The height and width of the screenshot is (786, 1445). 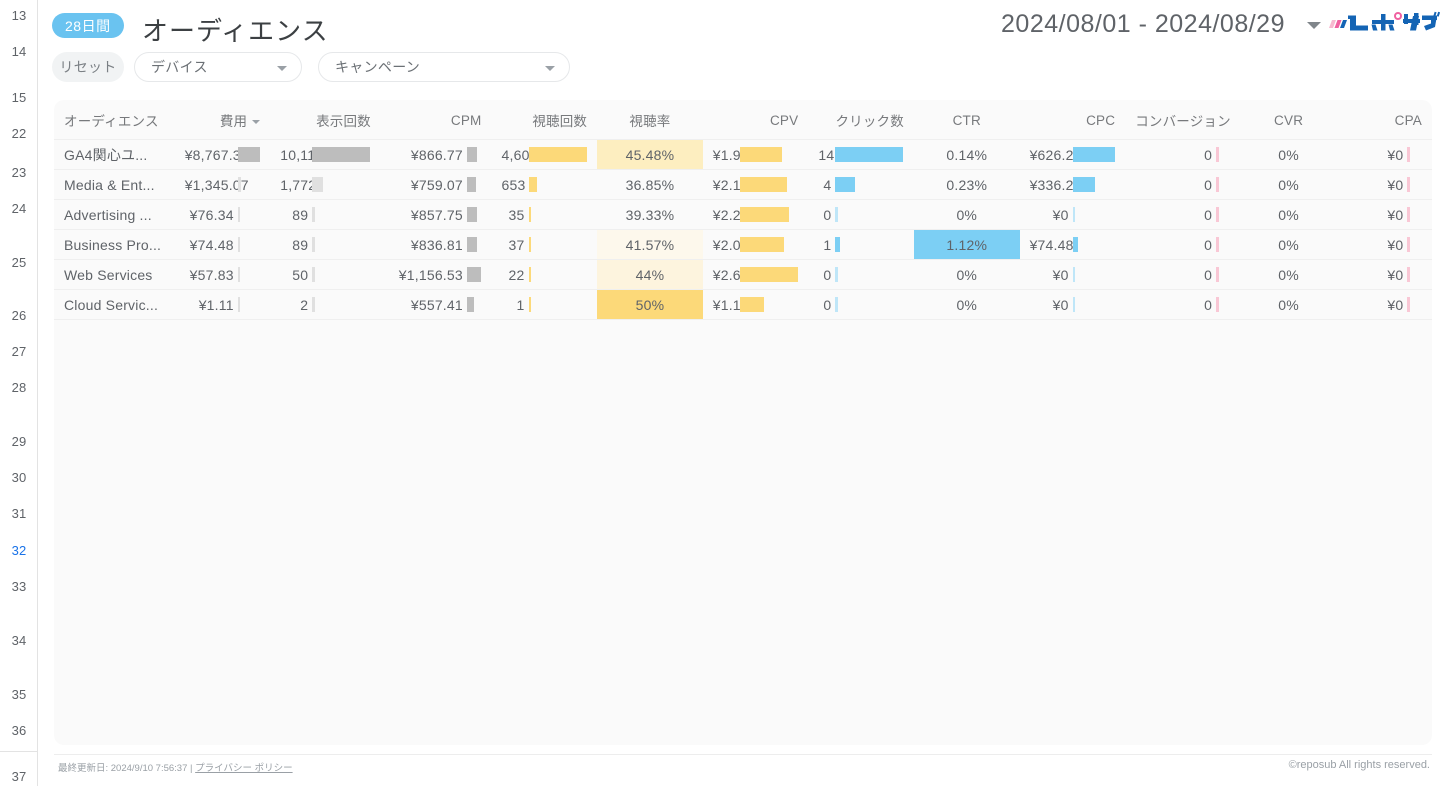 I want to click on gutter-row-34: 34, so click(x=19, y=640).